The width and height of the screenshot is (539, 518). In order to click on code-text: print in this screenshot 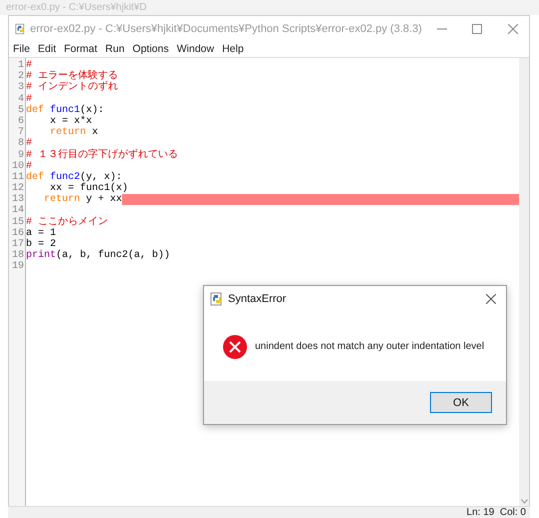, I will do `click(41, 256)`.